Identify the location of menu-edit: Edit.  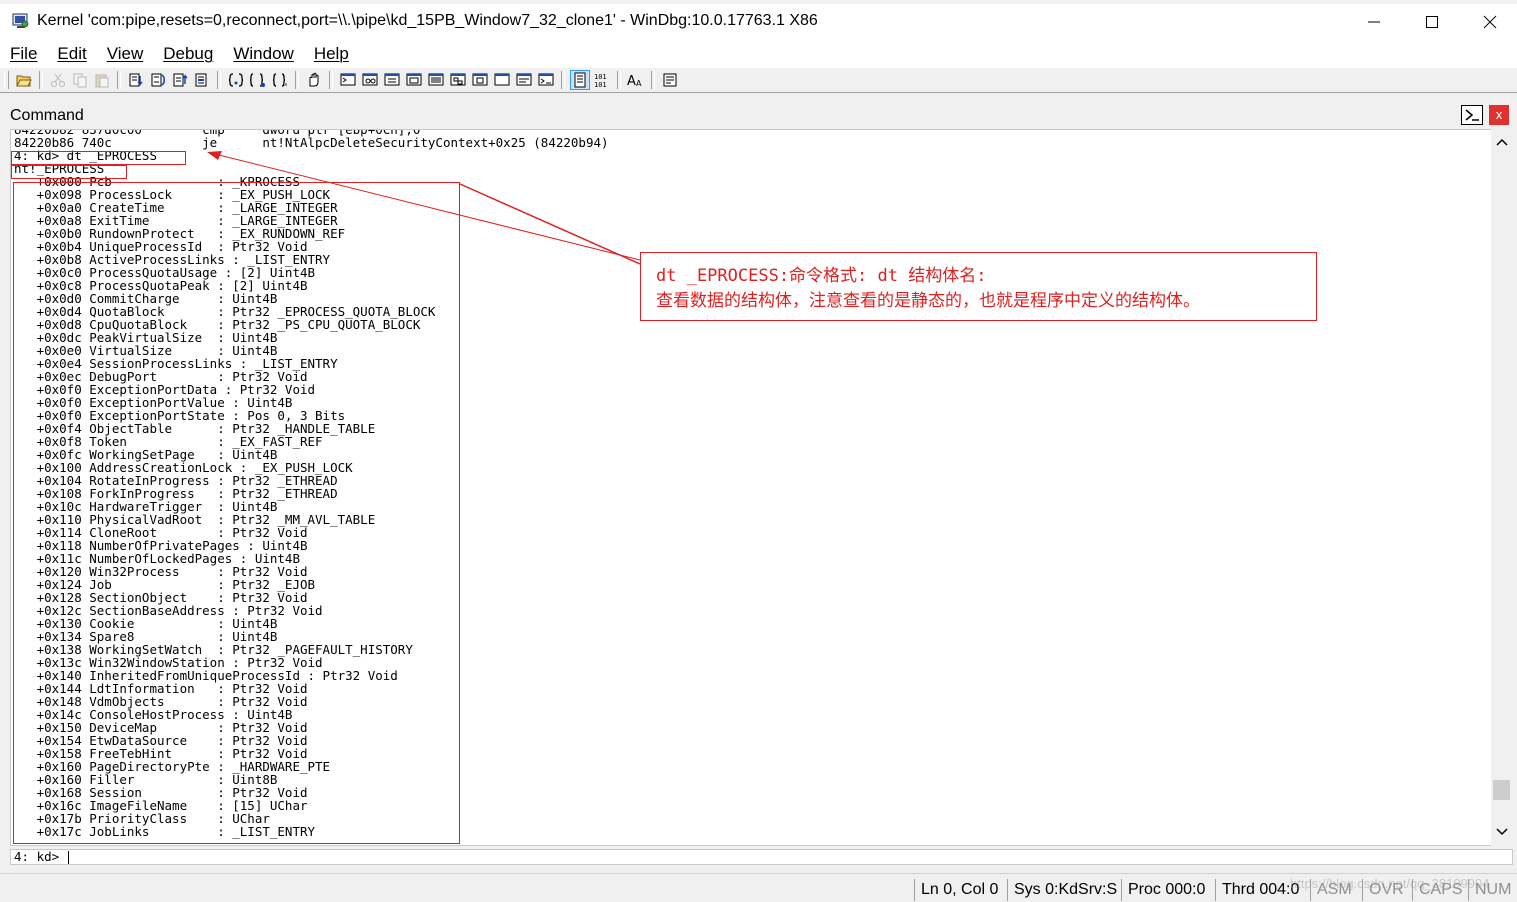
(71, 54).